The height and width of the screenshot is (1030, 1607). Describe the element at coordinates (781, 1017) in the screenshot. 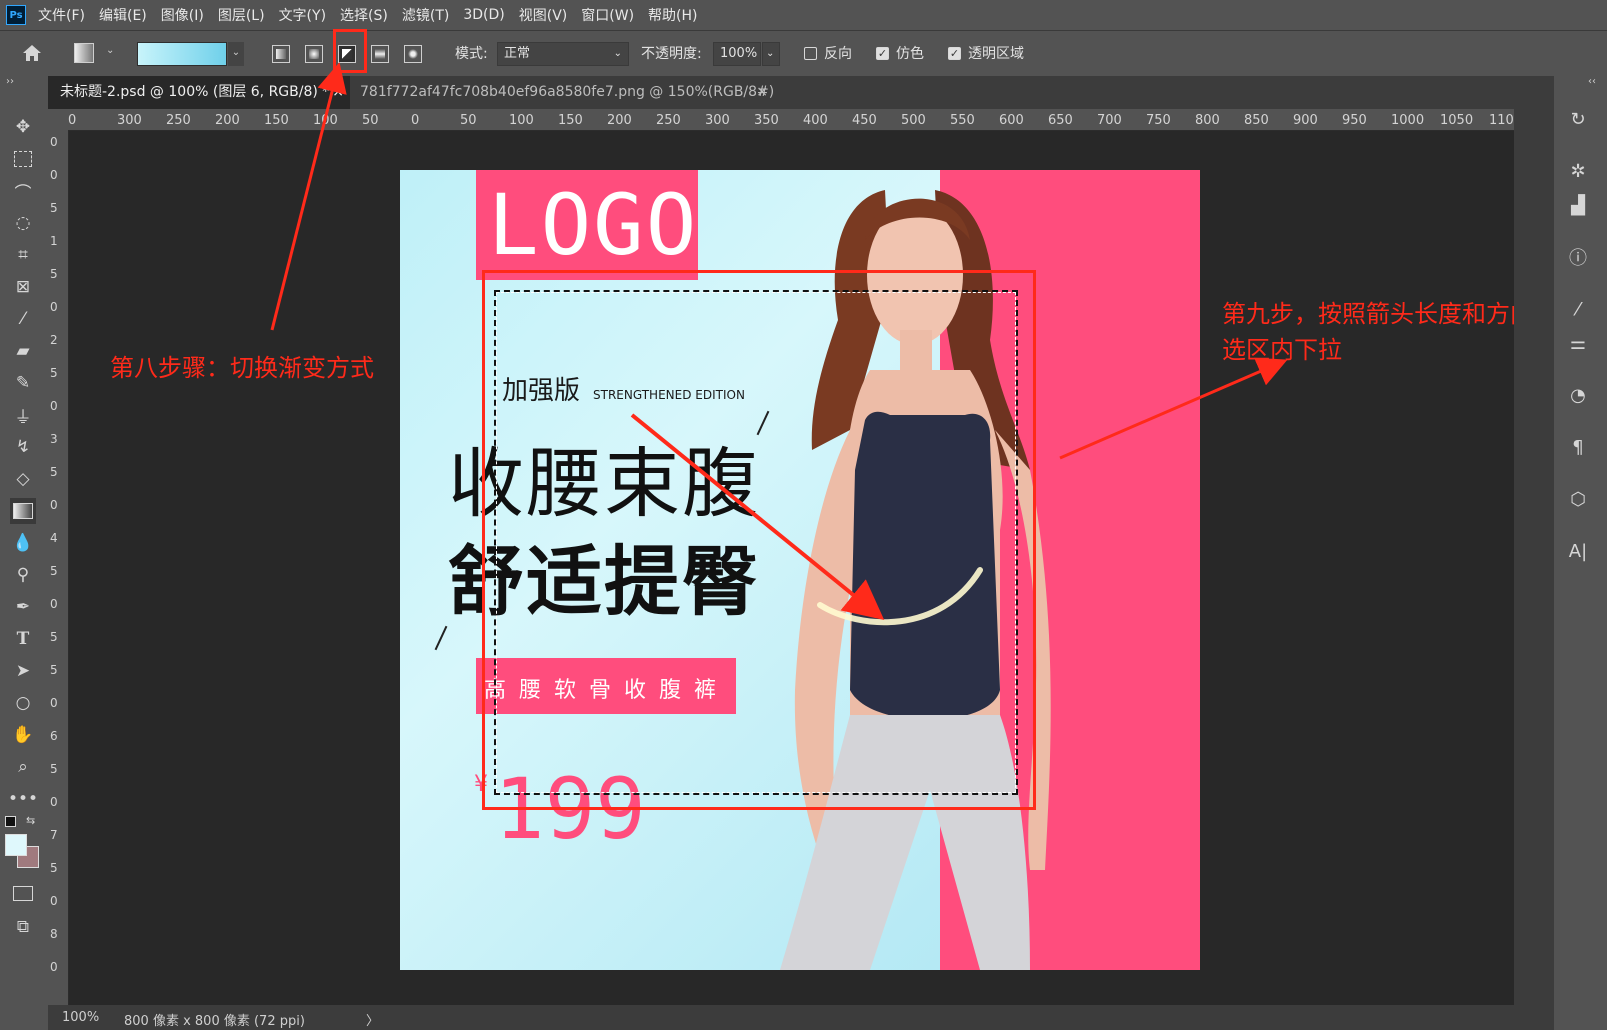

I see `status-bar: 100% 800 像素 x 800 像素 (72 ppi) 〉` at that location.